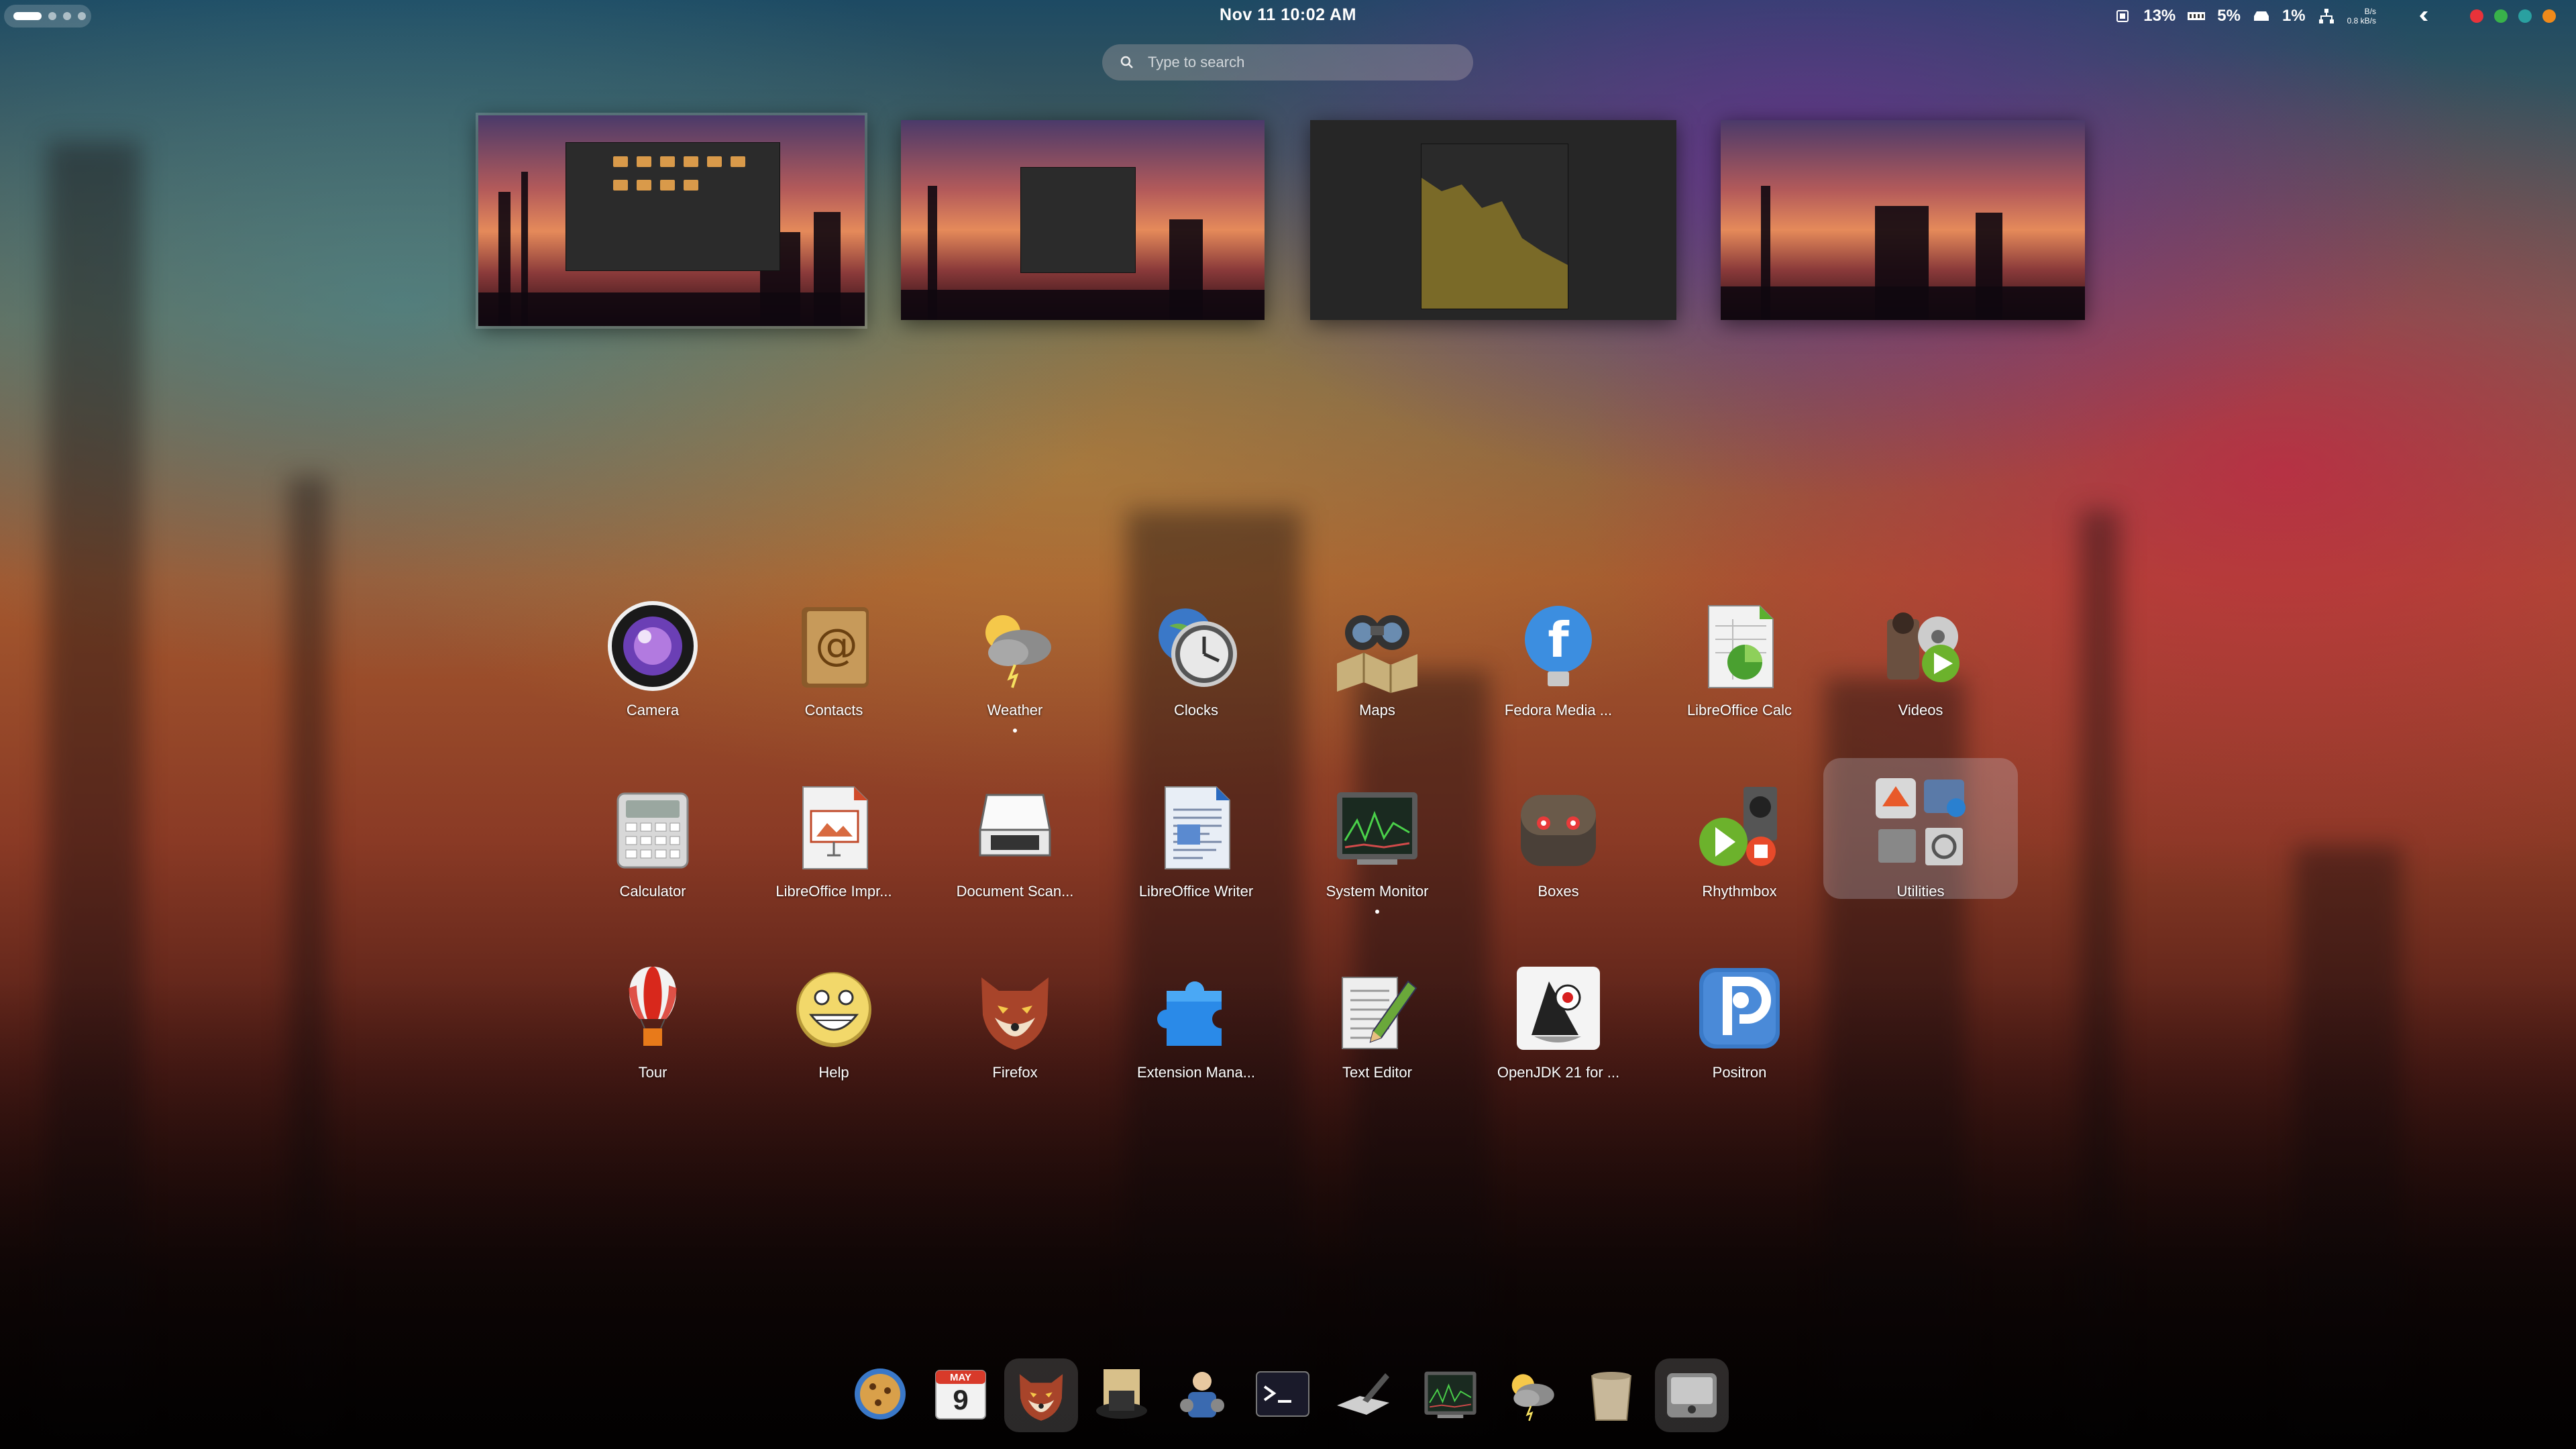 Image resolution: width=2576 pixels, height=1449 pixels. I want to click on orange-app-icon, so click(2549, 16).